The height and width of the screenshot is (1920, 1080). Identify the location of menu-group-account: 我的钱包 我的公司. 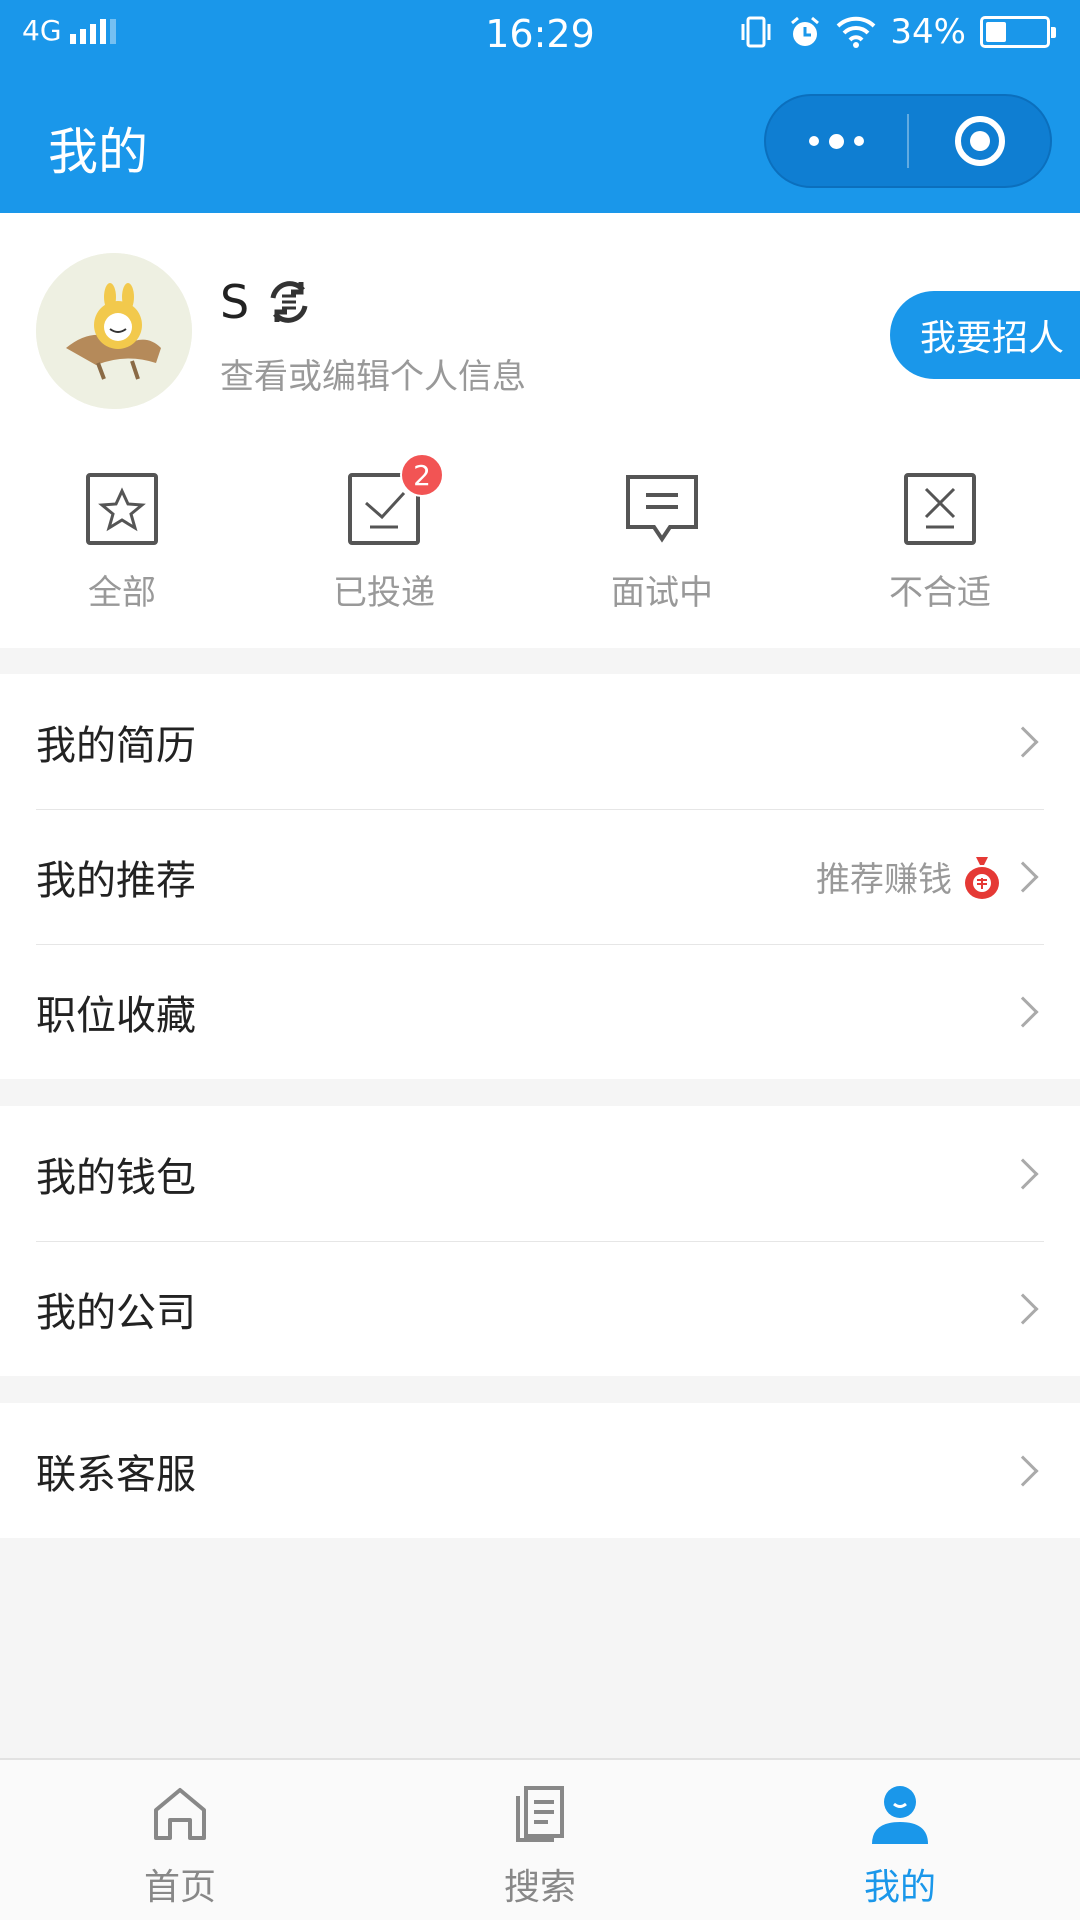
(540, 1241).